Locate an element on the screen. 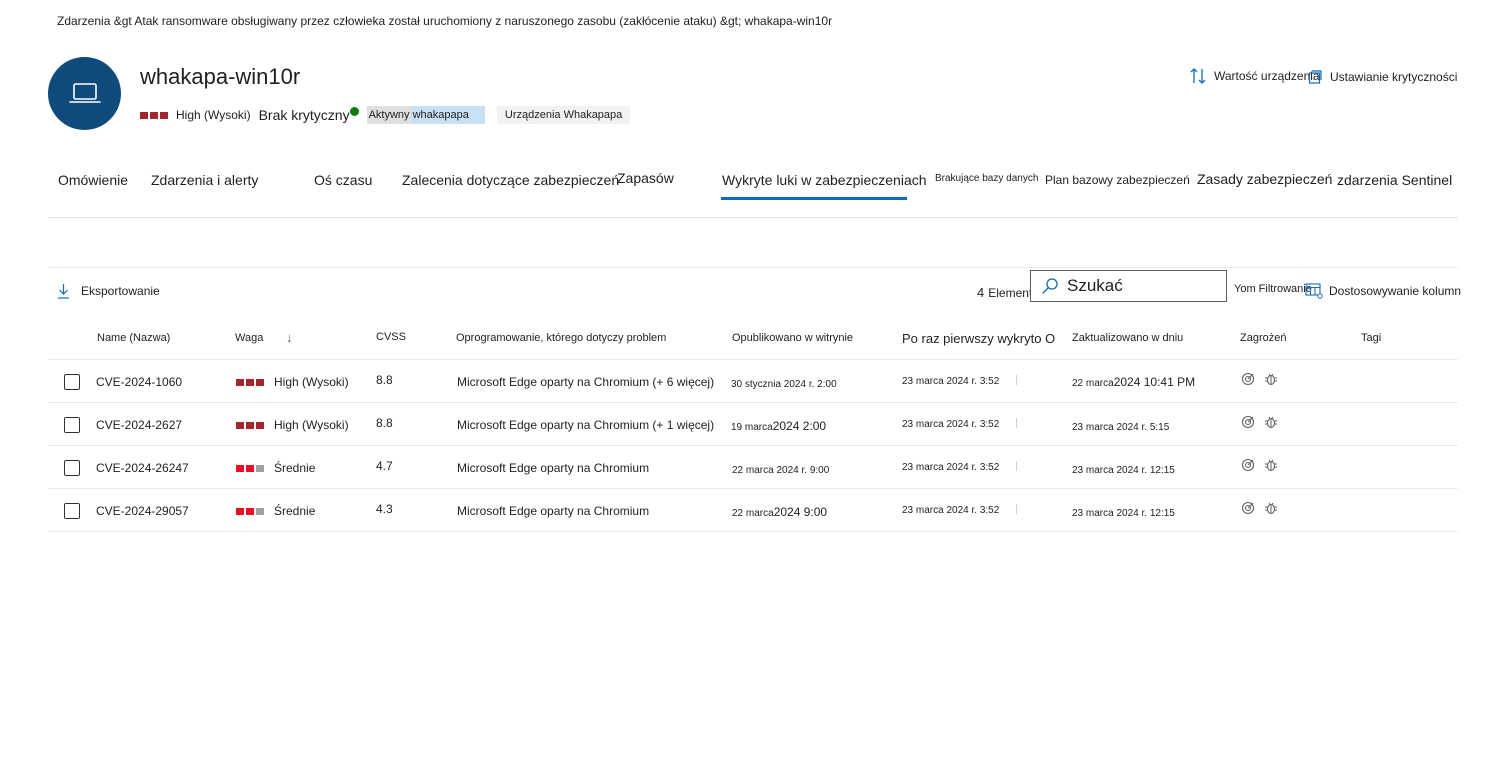  set-criticality-button: Ustawianie krytyczności is located at coordinates (1382, 77).